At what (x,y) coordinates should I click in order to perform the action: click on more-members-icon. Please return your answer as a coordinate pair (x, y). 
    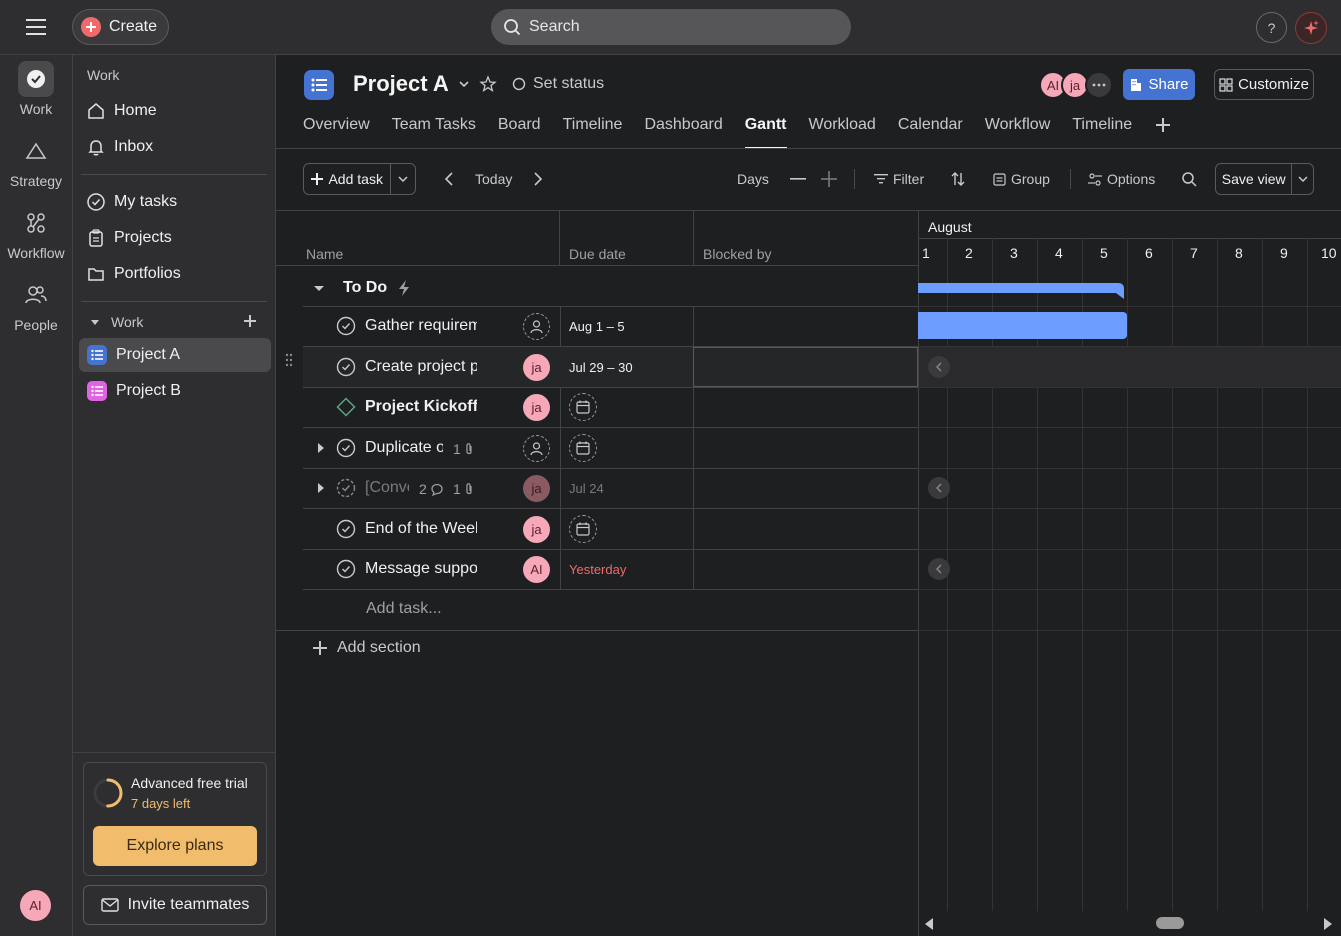
    Looking at the image, I should click on (1099, 85).